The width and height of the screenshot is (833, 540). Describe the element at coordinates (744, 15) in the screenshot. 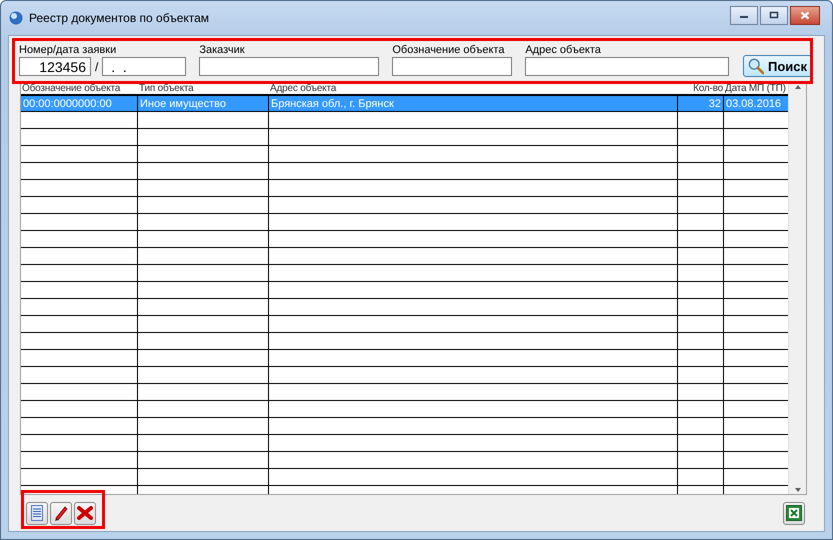

I see `minimize-button` at that location.